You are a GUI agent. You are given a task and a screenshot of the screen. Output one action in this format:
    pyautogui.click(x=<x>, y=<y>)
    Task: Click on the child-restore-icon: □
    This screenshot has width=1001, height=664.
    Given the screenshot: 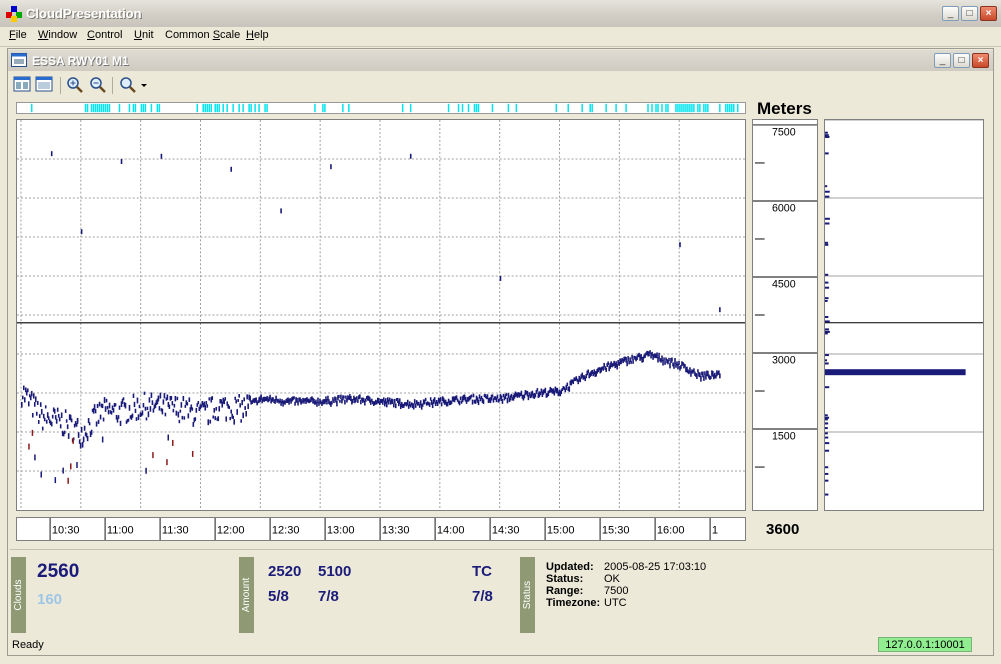 What is the action you would take?
    pyautogui.click(x=961, y=60)
    